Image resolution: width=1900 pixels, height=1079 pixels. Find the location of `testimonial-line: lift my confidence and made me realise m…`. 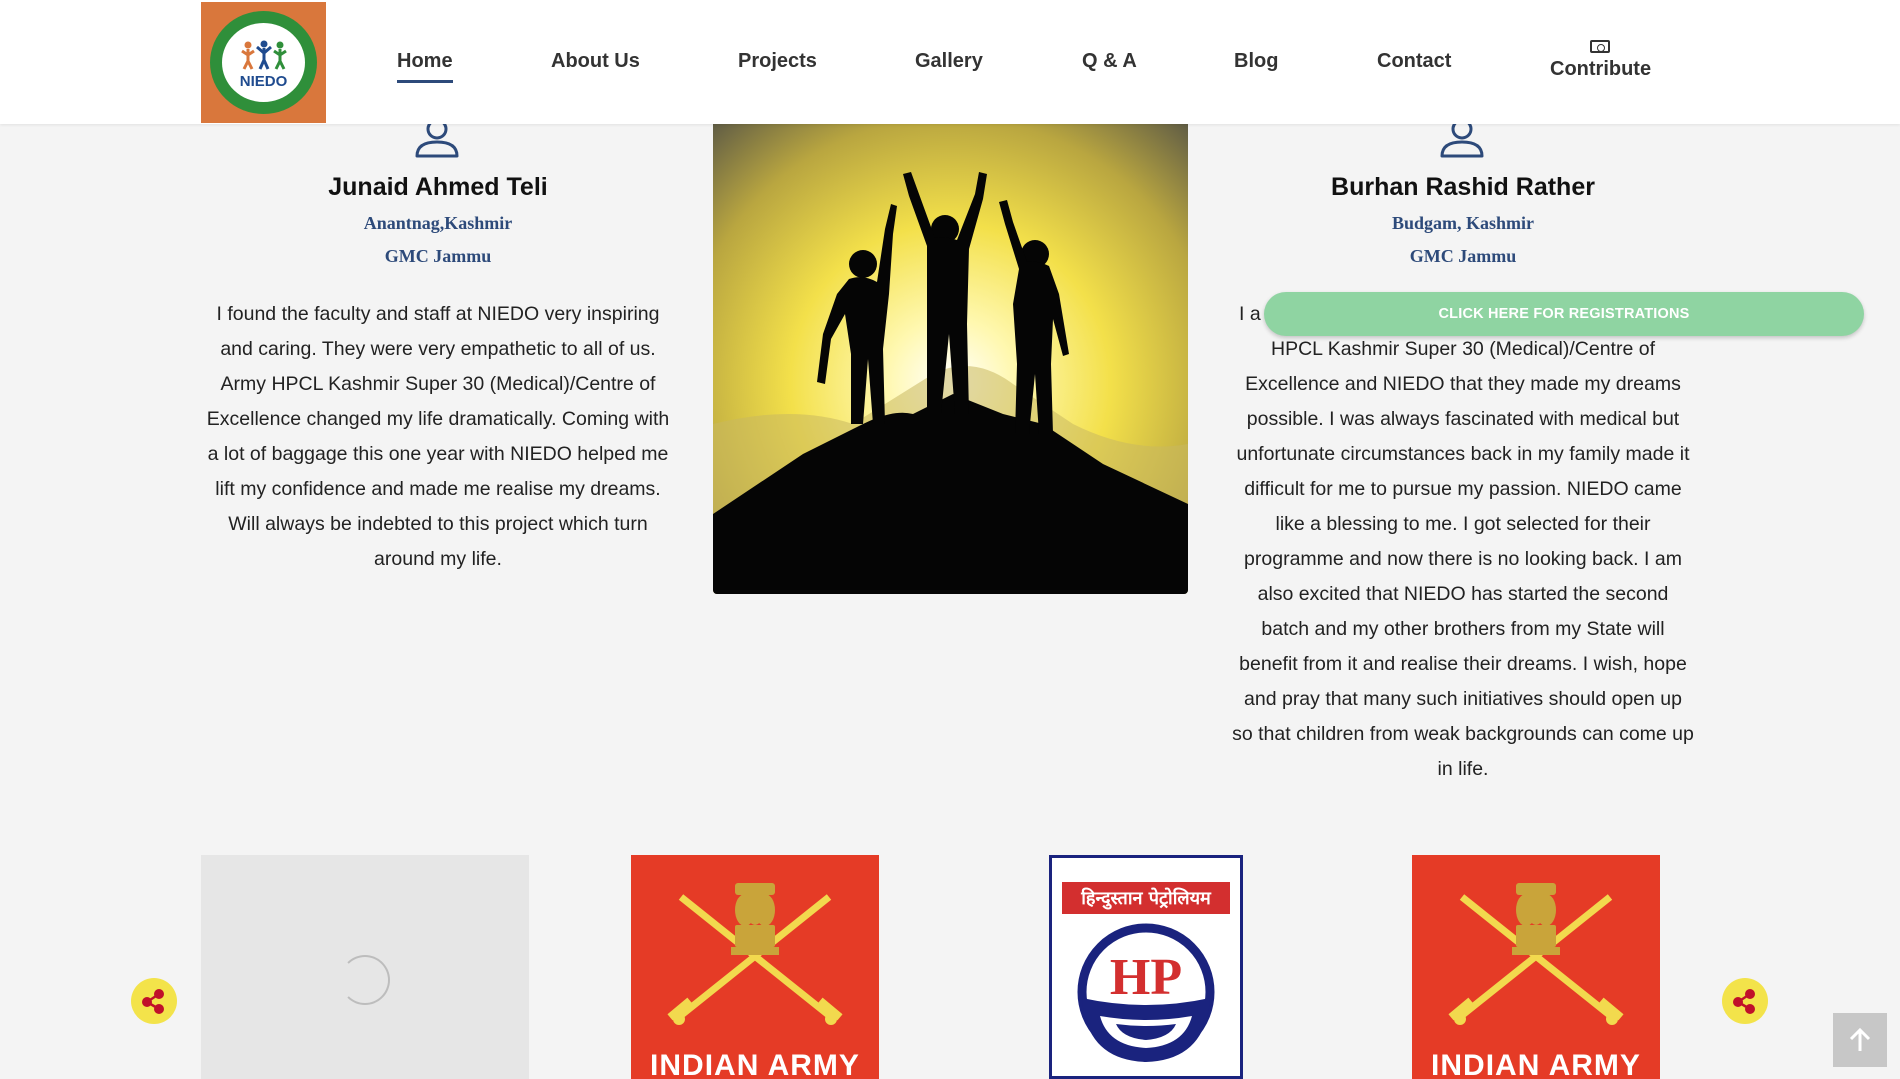

testimonial-line: lift my confidence and made me realise m… is located at coordinates (438, 489).